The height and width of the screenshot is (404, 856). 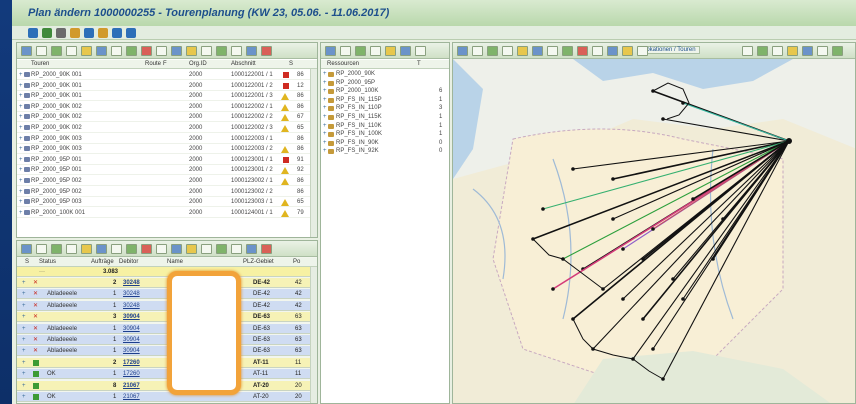 I want to click on order-row: + ✕ 2 30248 DE-42 42, so click(x=165, y=283).